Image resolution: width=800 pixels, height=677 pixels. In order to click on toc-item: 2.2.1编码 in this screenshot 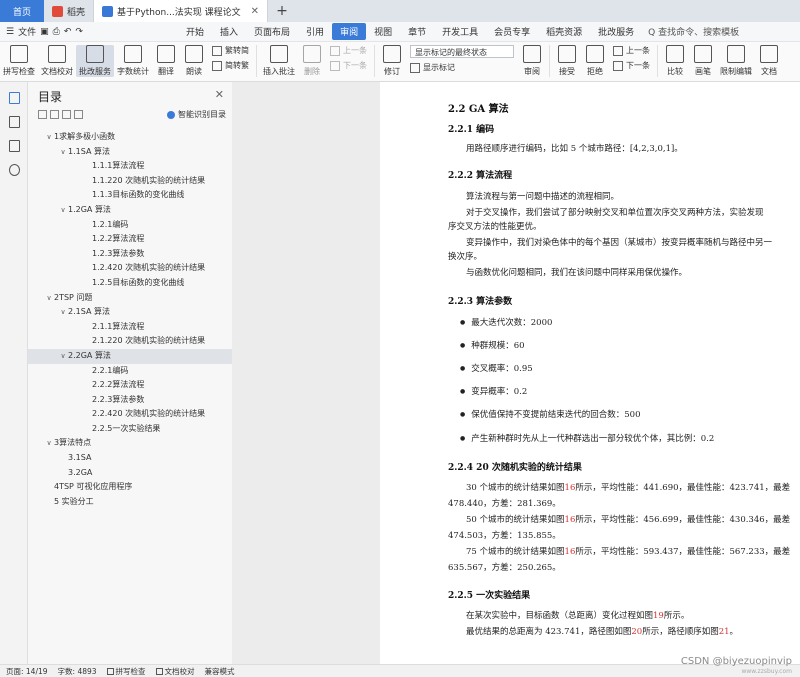, I will do `click(130, 371)`.